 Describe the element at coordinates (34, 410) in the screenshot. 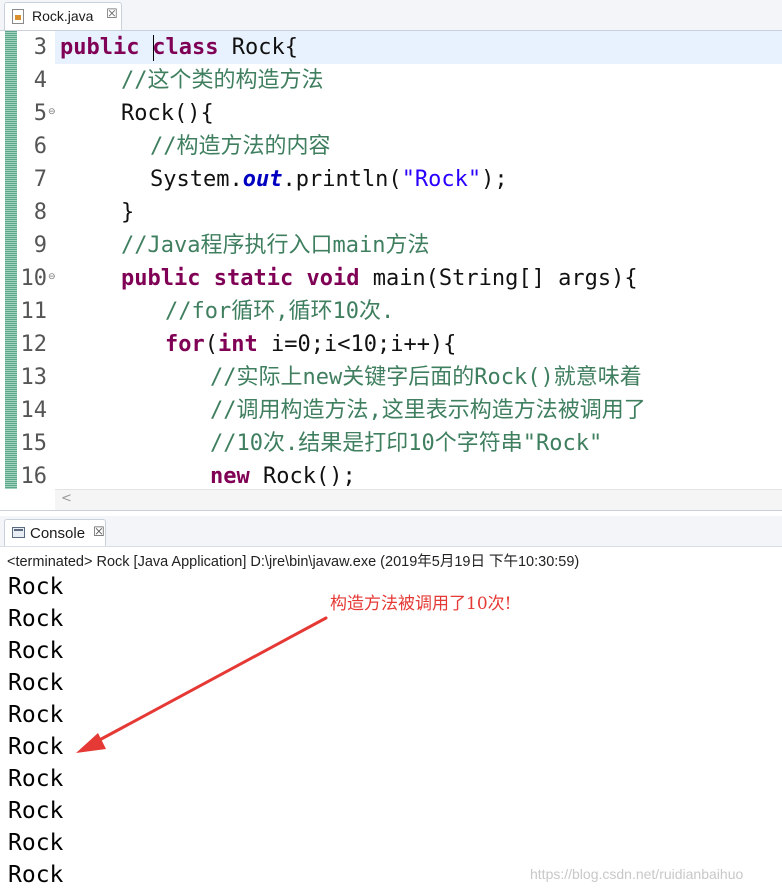

I see `line-number: 14` at that location.